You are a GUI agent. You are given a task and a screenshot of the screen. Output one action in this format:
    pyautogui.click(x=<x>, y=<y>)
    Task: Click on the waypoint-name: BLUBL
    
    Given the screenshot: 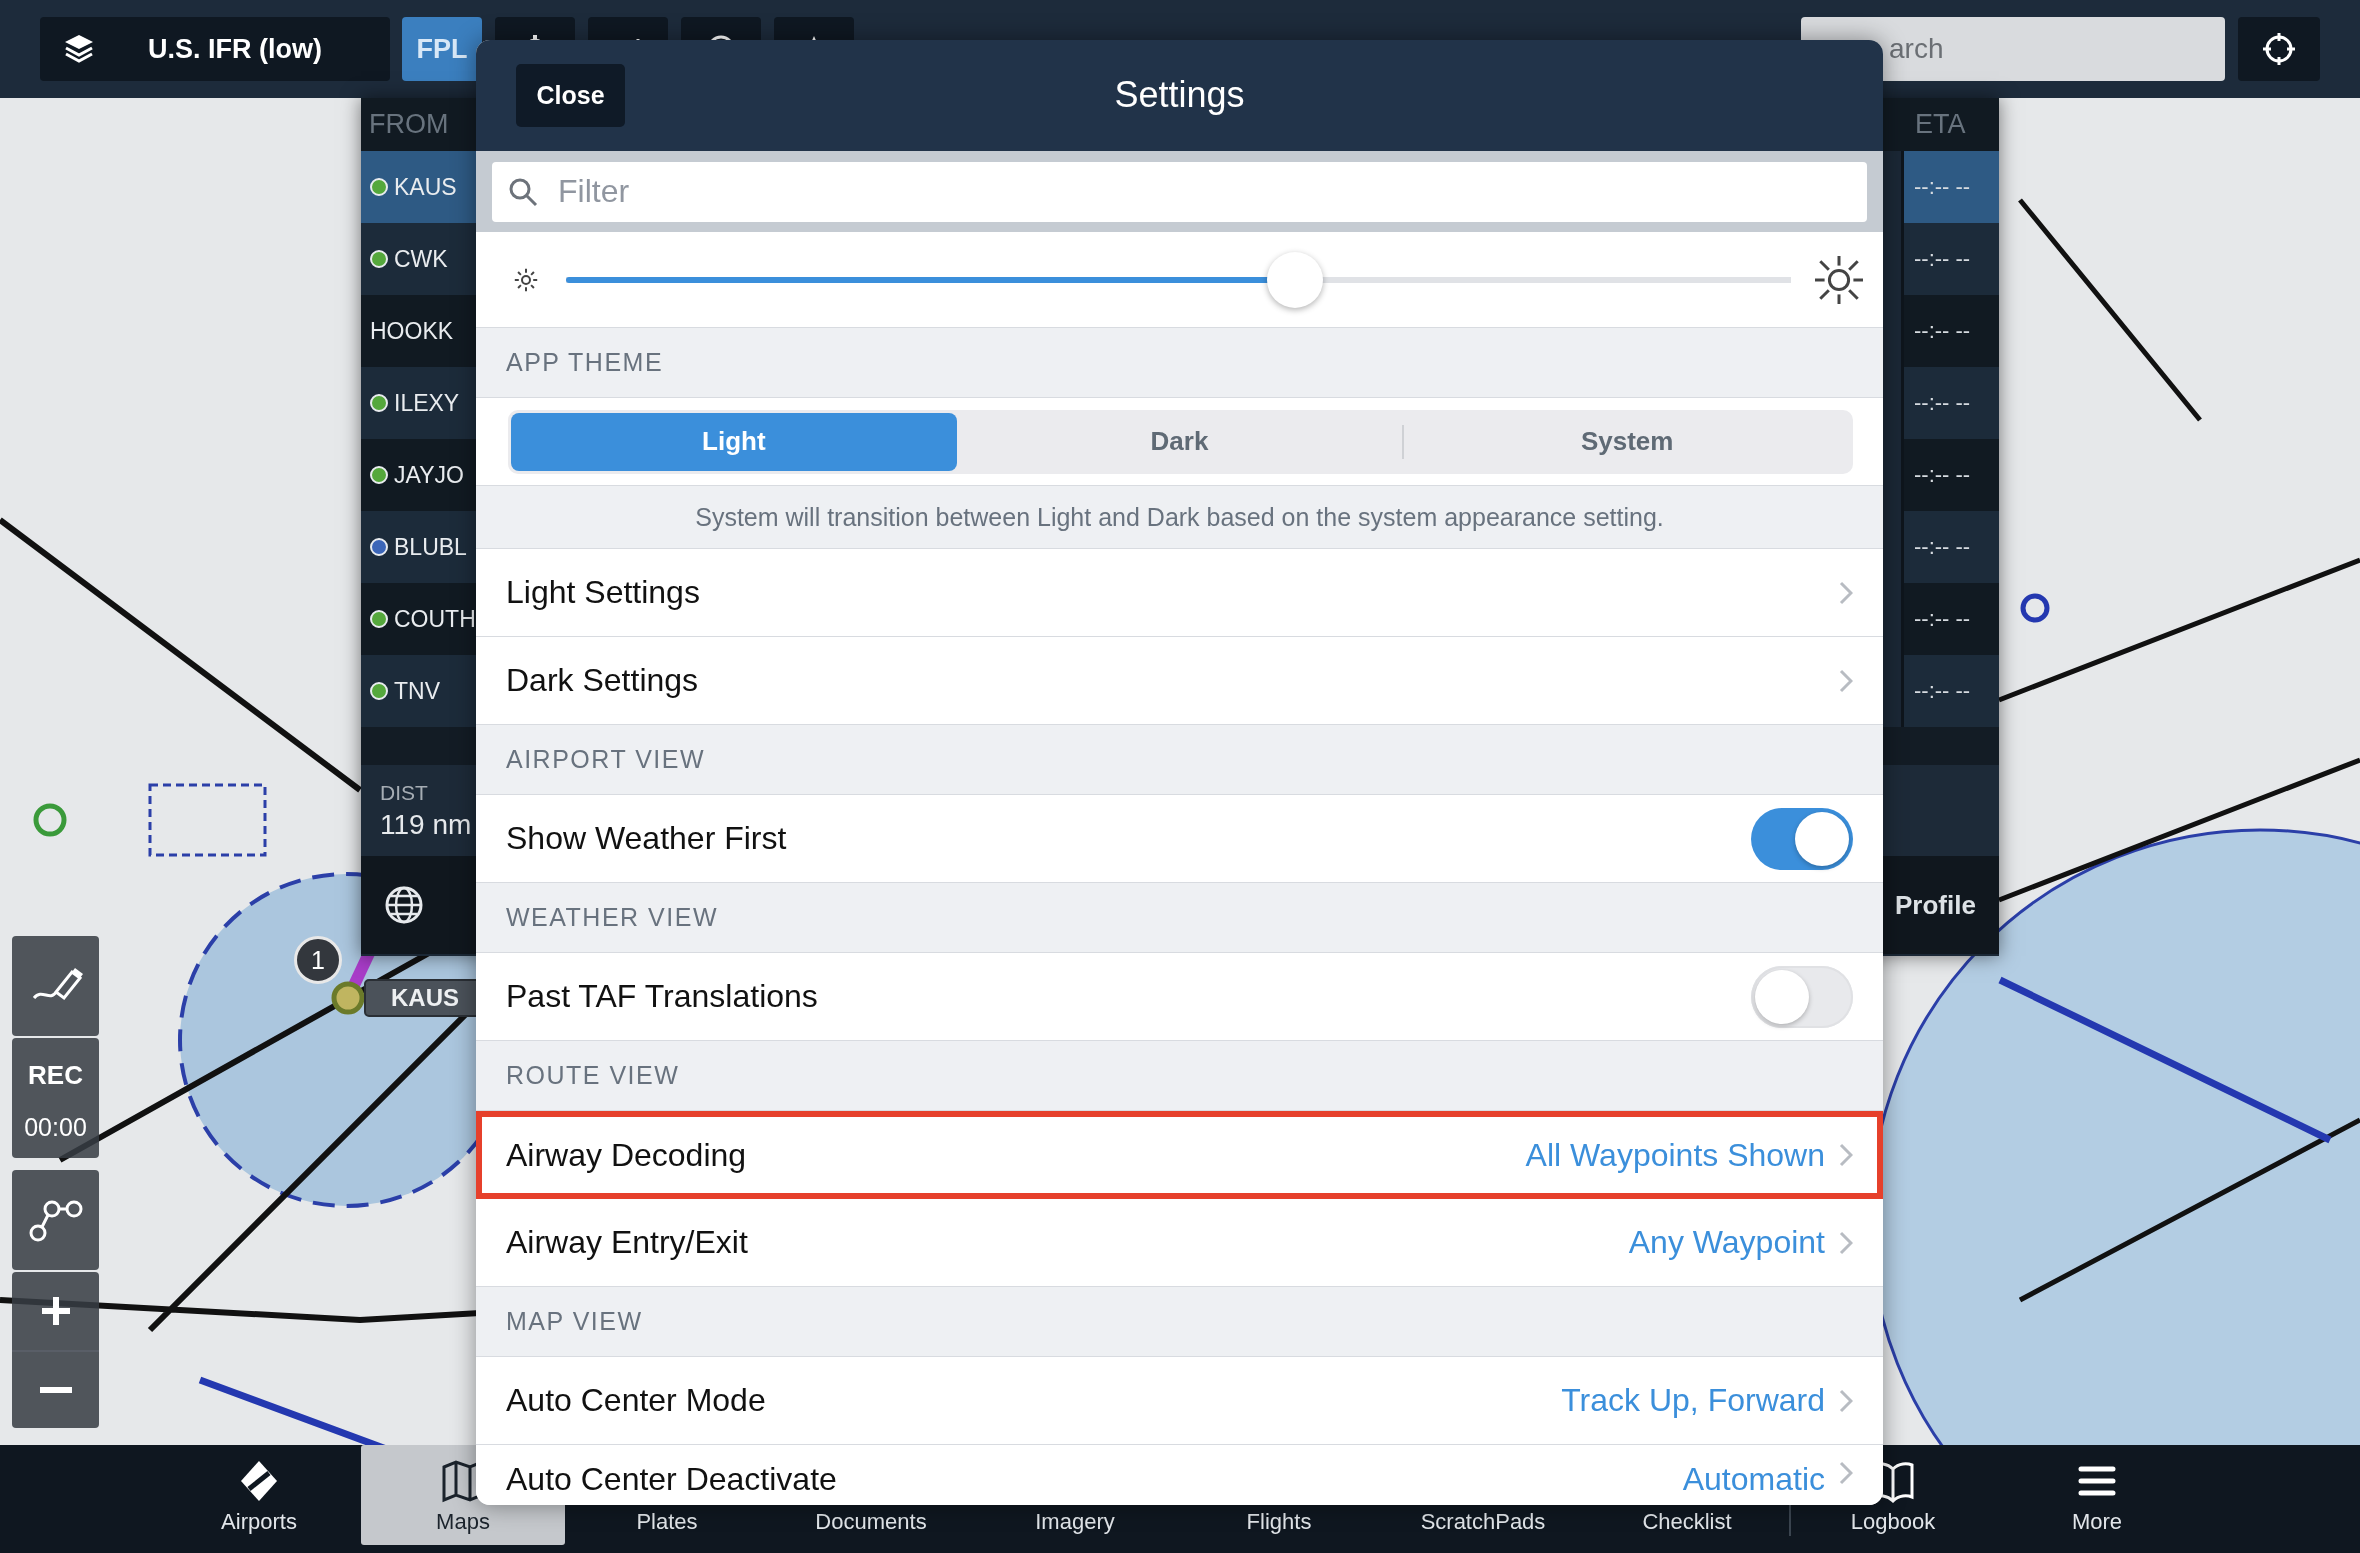 What is the action you would take?
    pyautogui.click(x=430, y=547)
    